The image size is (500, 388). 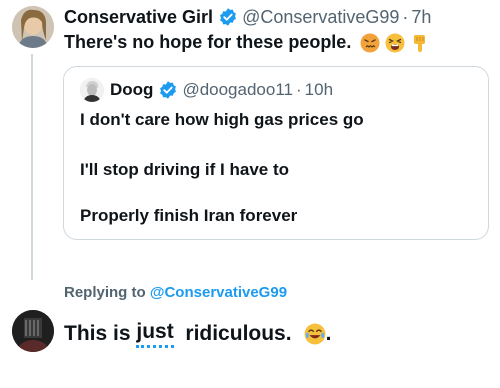 What do you see at coordinates (138, 17) in the screenshot?
I see `author-name: Conservative Girl` at bounding box center [138, 17].